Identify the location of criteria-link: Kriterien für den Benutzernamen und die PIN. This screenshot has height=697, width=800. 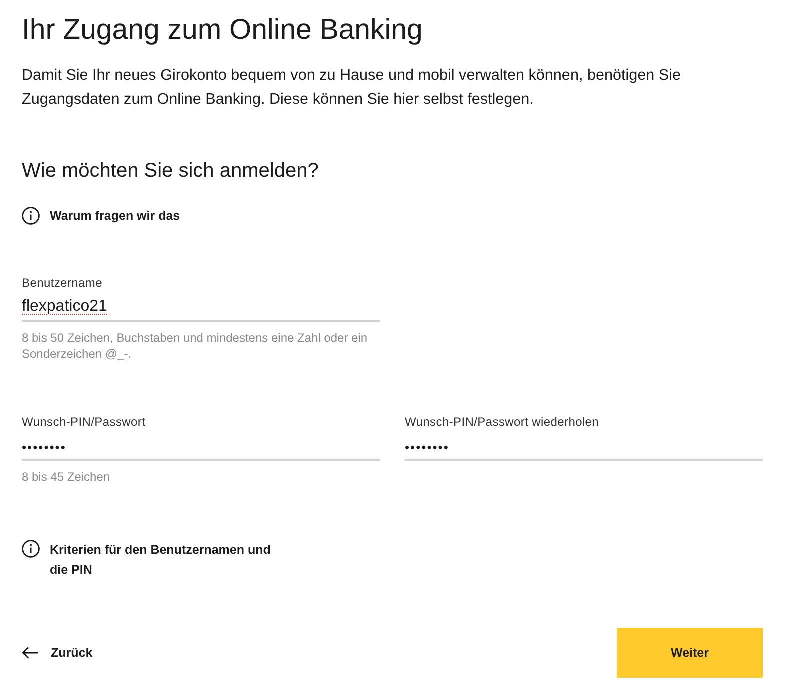
(147, 560).